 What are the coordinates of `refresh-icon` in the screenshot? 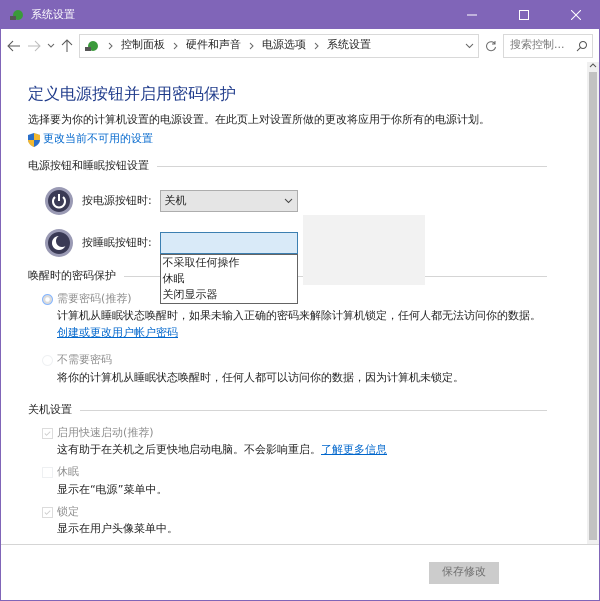 It's located at (491, 46).